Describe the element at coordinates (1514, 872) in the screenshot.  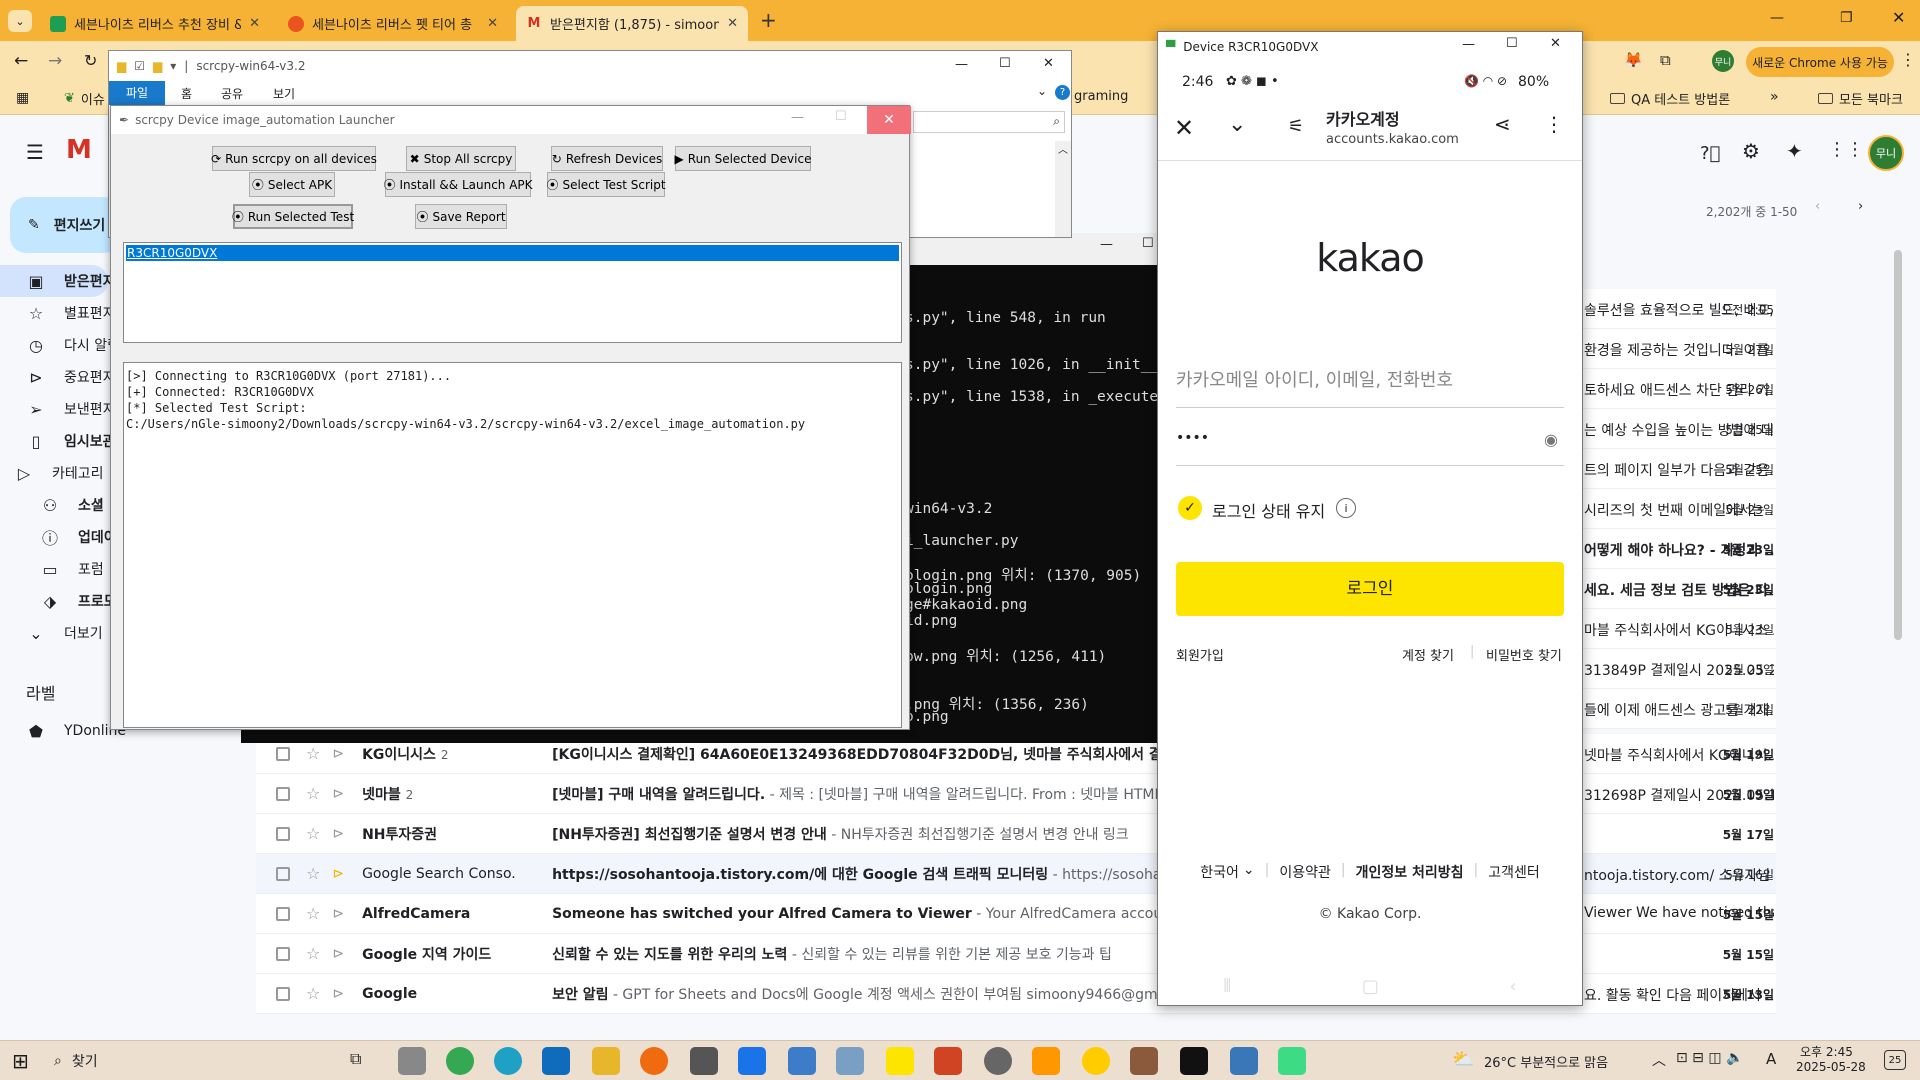
I see `support-link: 고객센터` at that location.